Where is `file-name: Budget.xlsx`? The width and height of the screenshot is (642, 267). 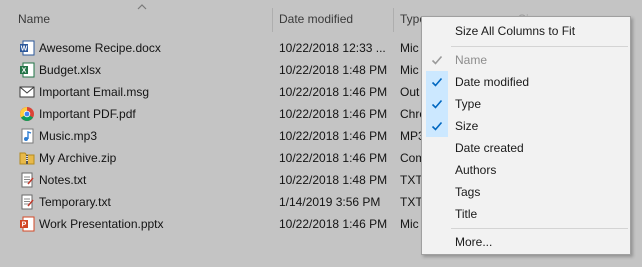
file-name: Budget.xlsx is located at coordinates (70, 70).